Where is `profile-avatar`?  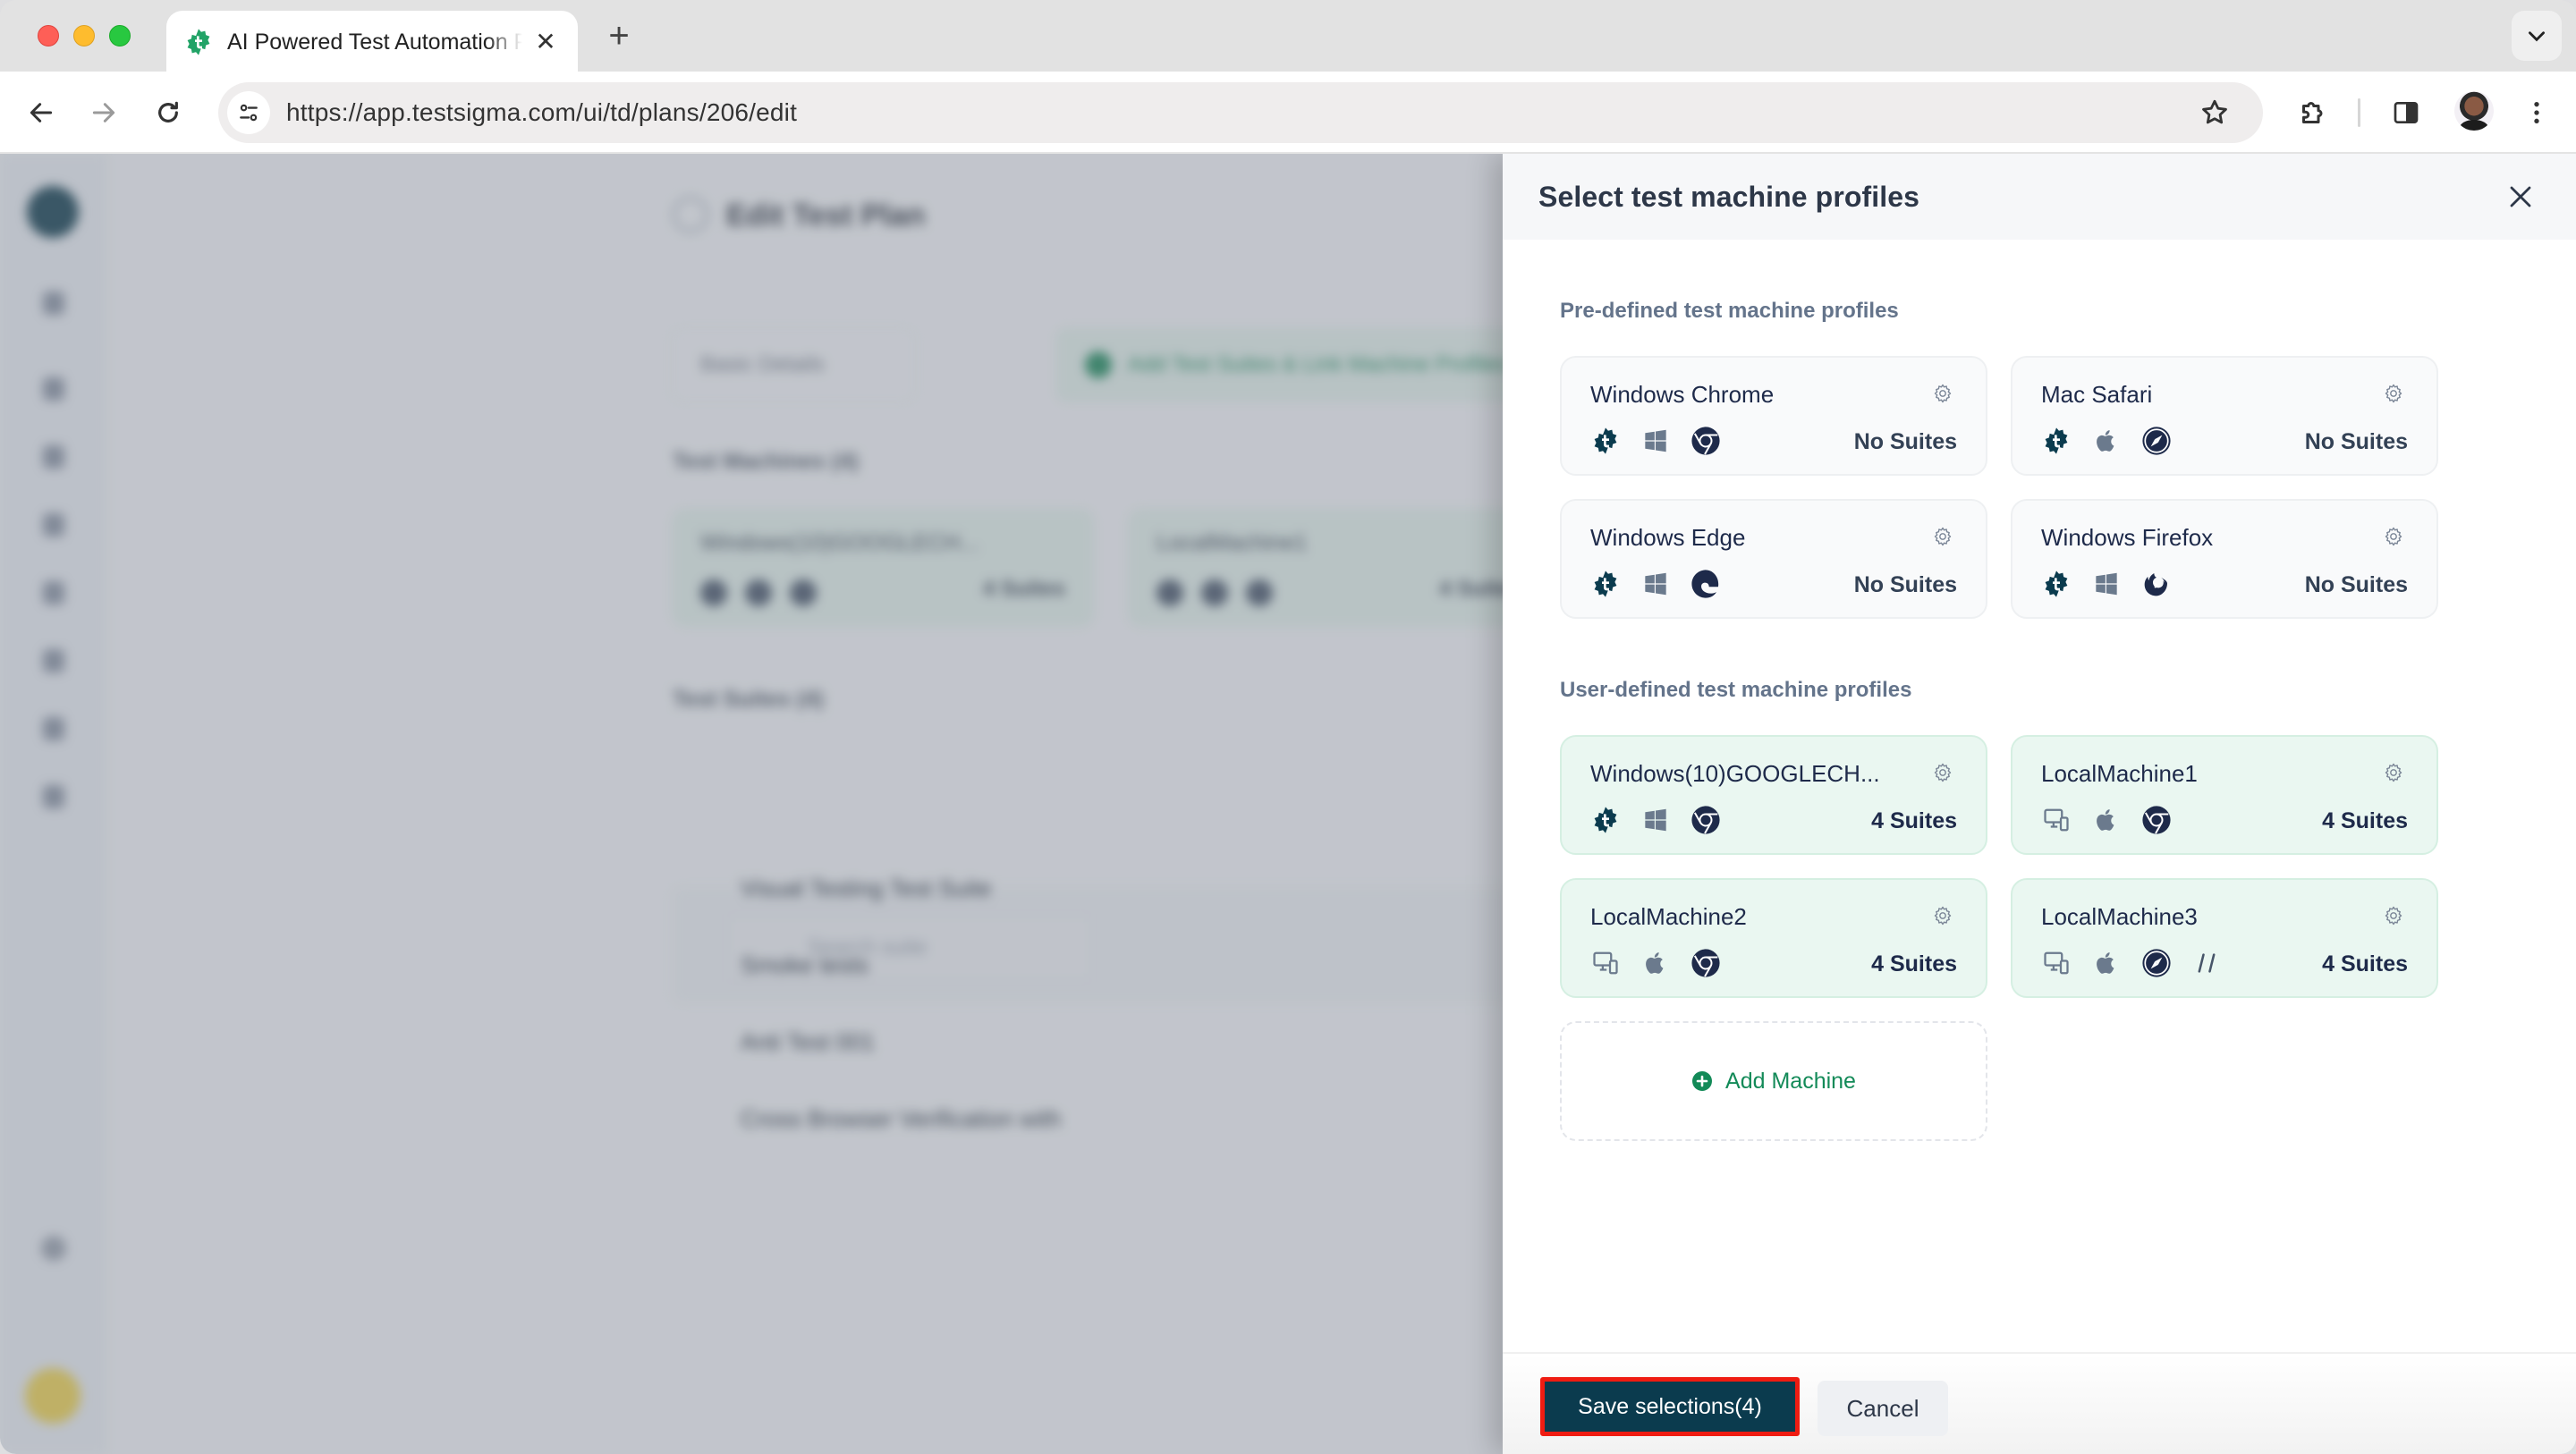 profile-avatar is located at coordinates (2474, 111).